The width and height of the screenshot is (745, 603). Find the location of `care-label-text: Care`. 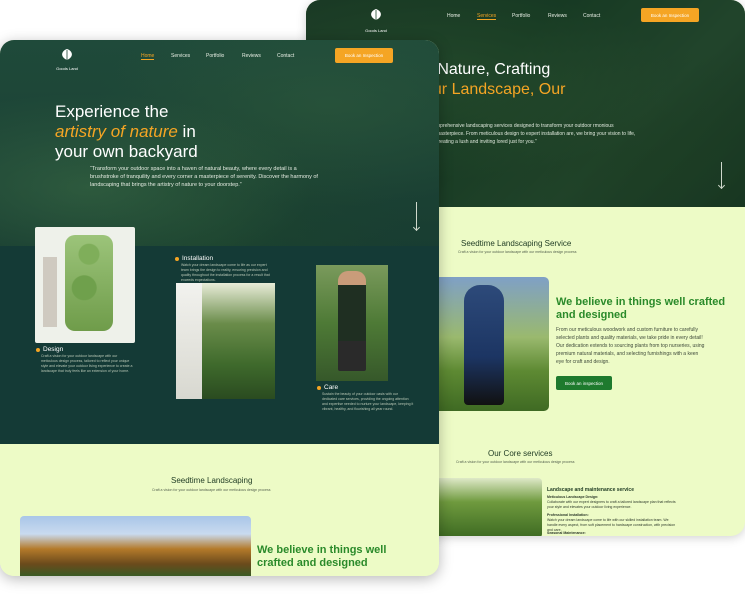

care-label-text: Care is located at coordinates (331, 387).